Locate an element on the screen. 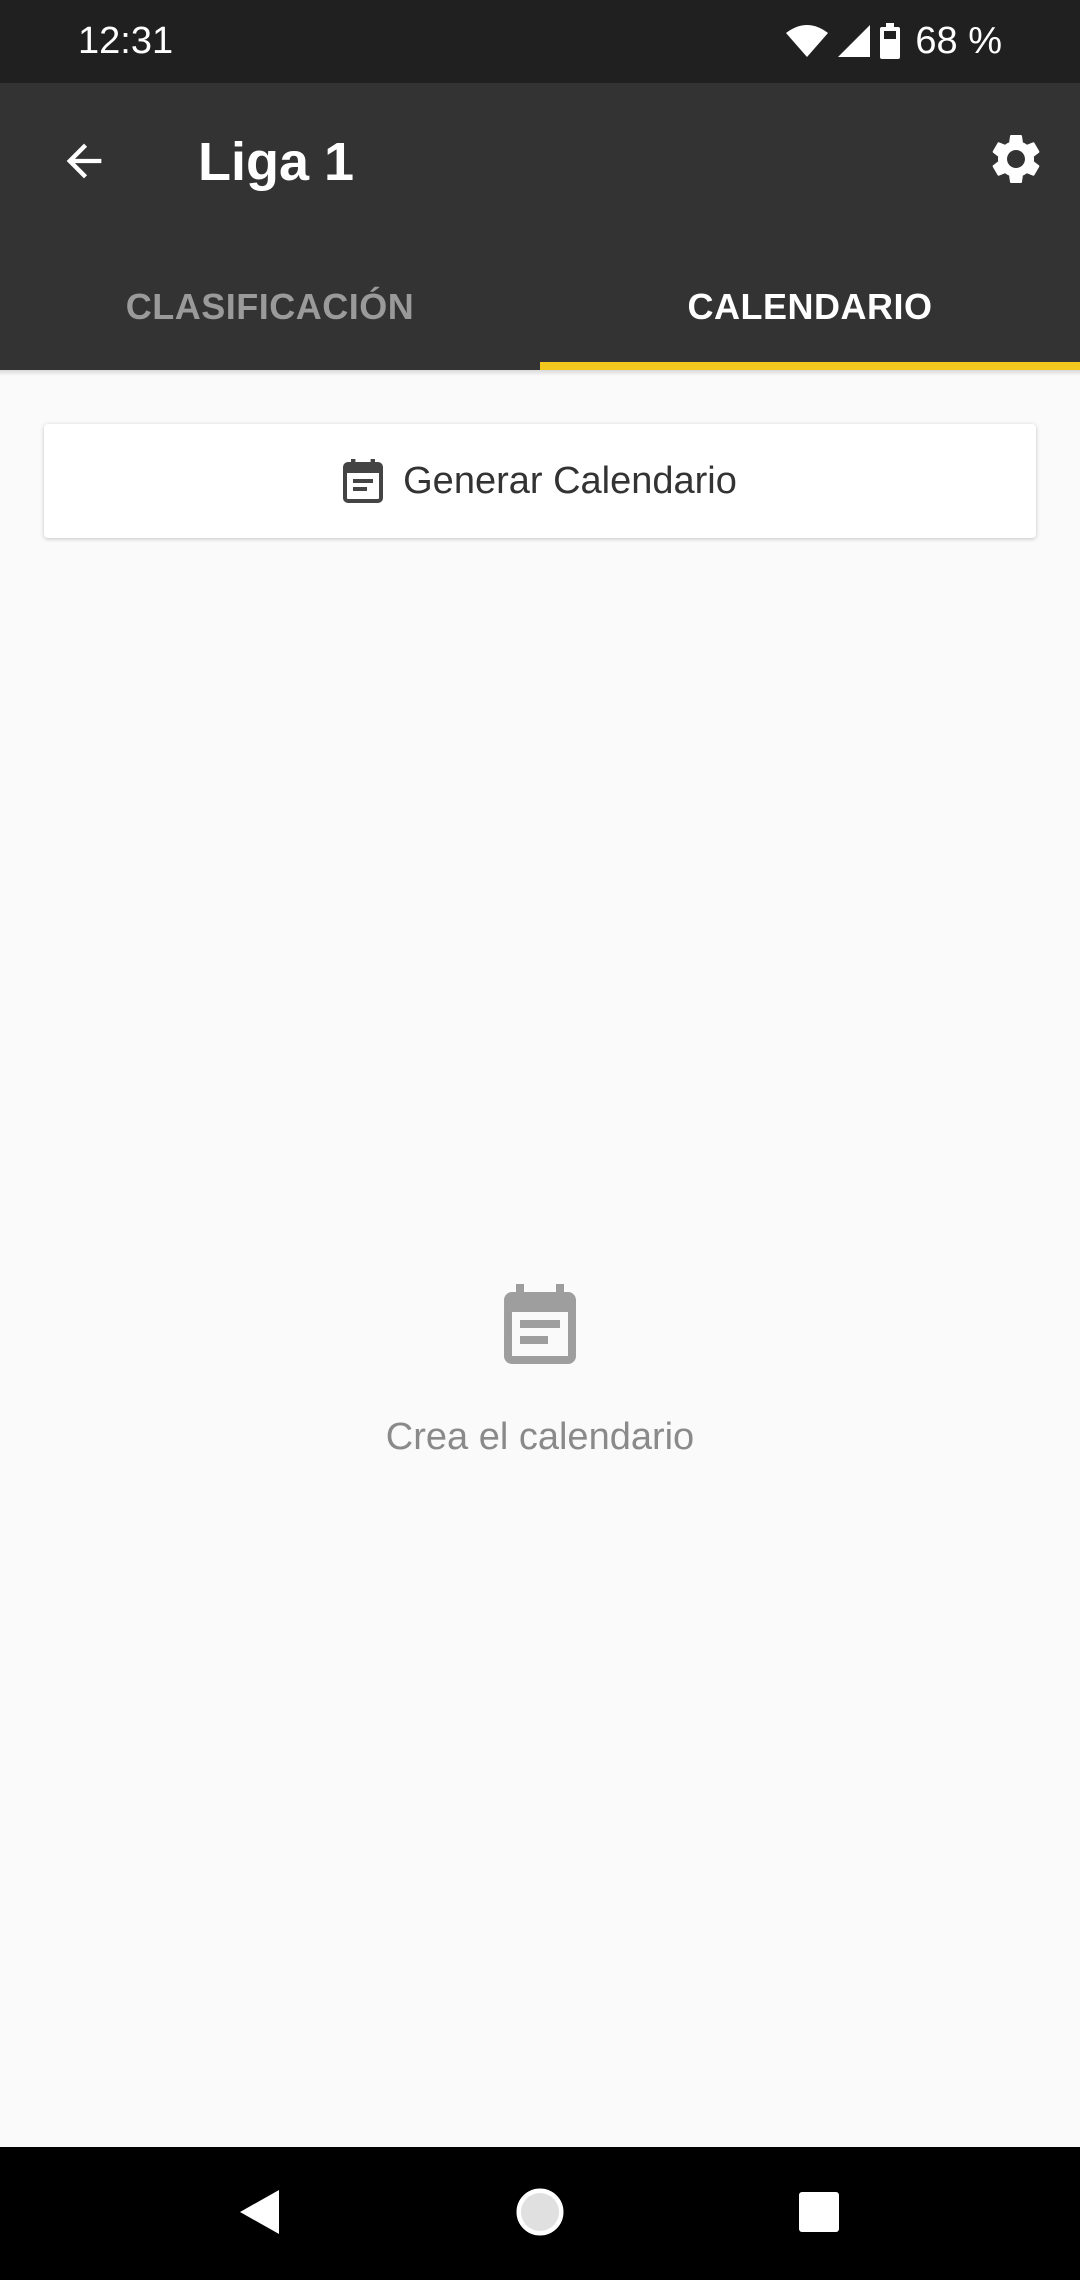  empty-state-message: Crea el calendario is located at coordinates (540, 1437).